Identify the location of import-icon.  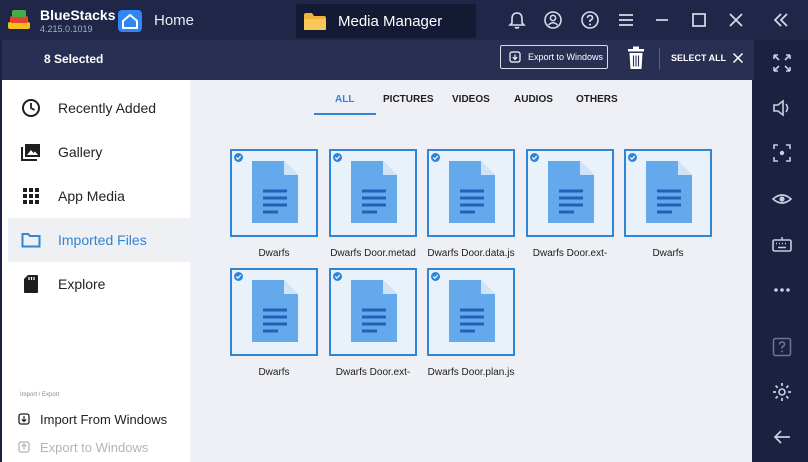
(24, 419).